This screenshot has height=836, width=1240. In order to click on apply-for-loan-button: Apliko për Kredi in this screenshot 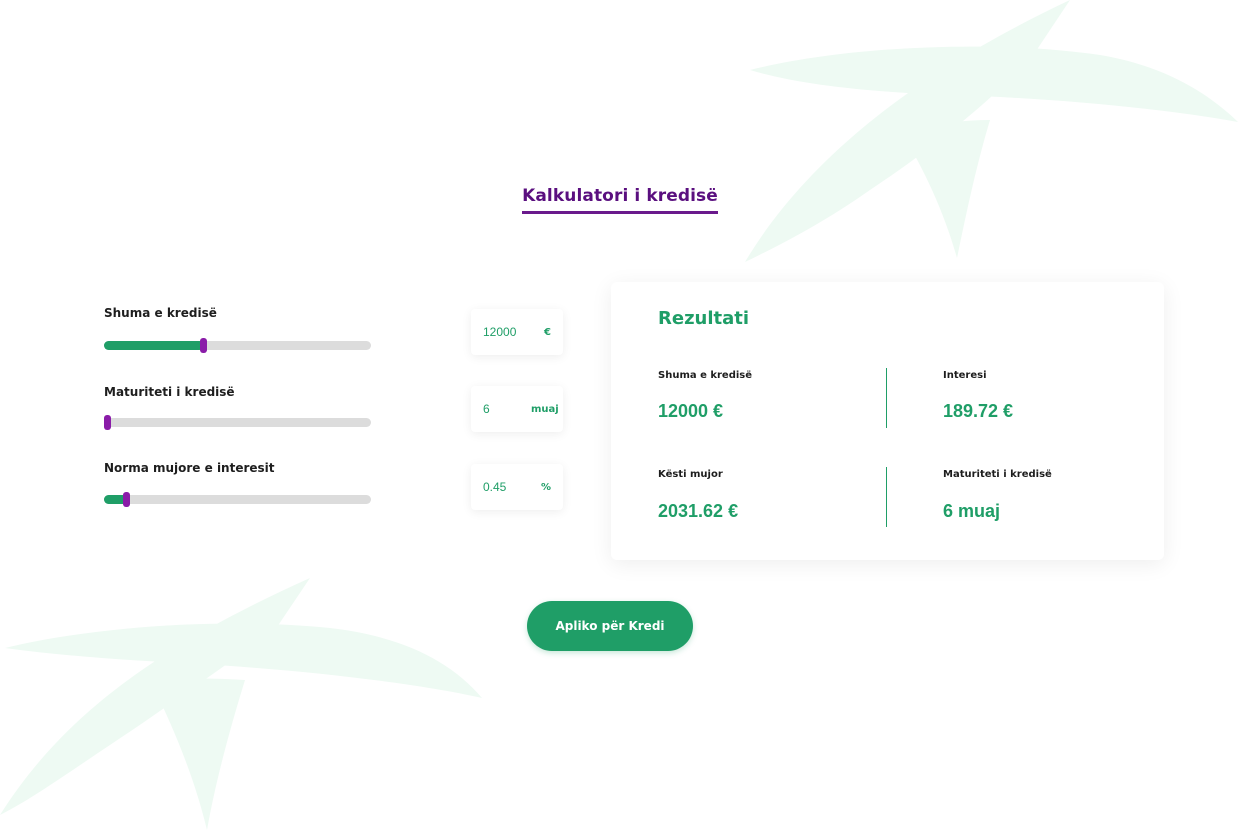, I will do `click(610, 626)`.